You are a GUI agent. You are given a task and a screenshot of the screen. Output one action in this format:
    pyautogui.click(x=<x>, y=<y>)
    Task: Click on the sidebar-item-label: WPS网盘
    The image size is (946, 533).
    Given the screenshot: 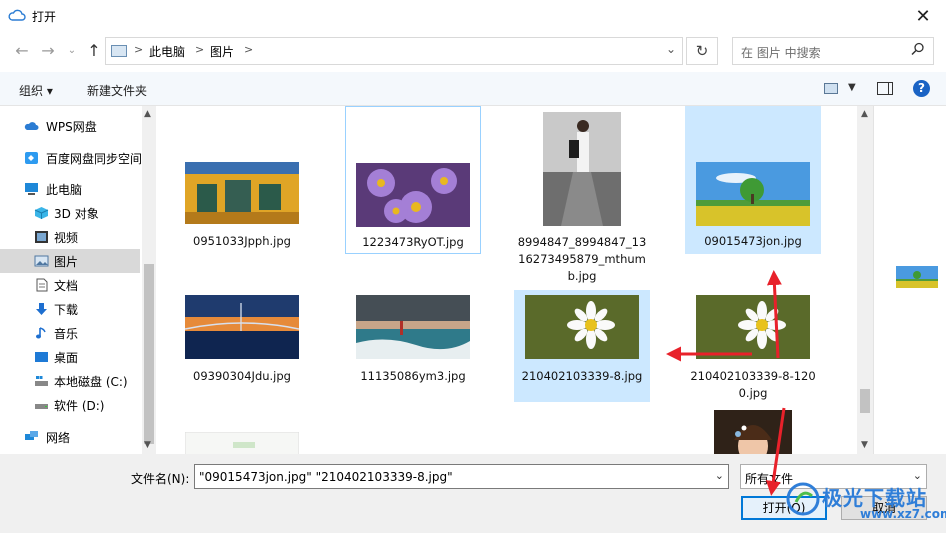 What is the action you would take?
    pyautogui.click(x=71, y=127)
    